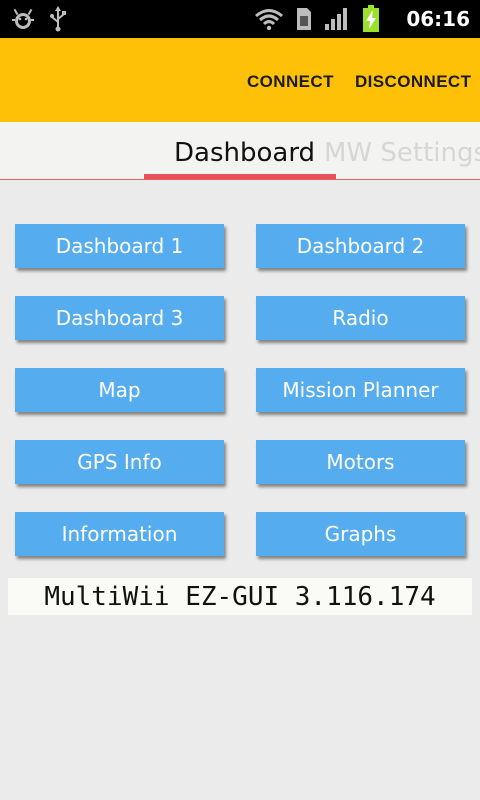  What do you see at coordinates (402, 153) in the screenshot?
I see `tab-mw-settings: MW Settings` at bounding box center [402, 153].